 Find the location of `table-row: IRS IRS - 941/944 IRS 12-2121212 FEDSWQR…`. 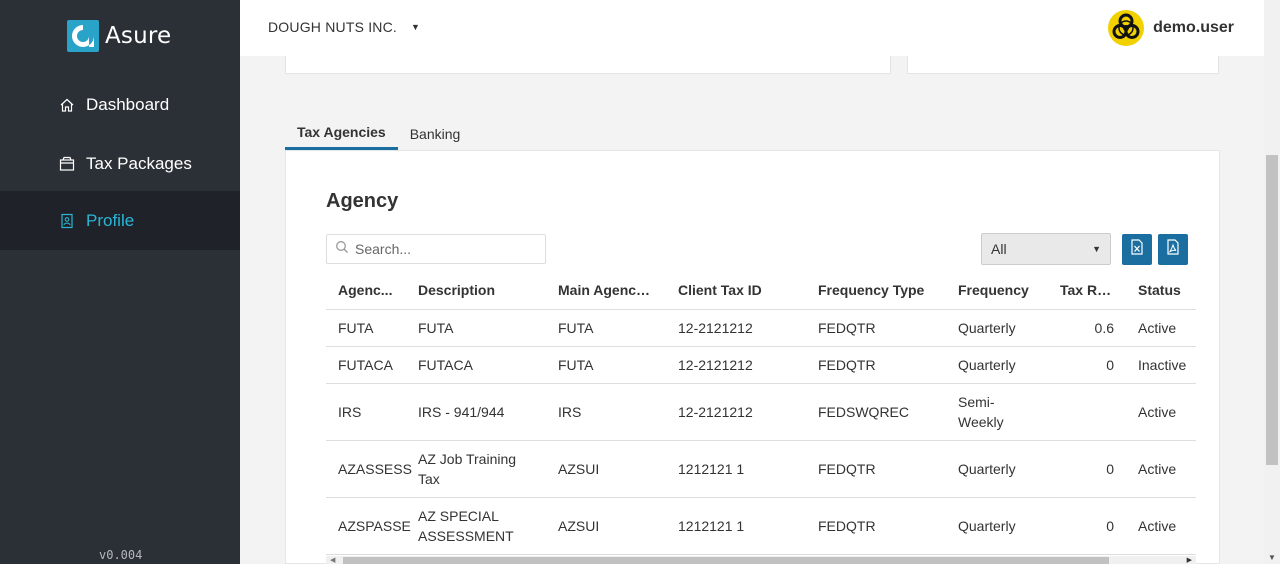

table-row: IRS IRS - 941/944 IRS 12-2121212 FEDSWQR… is located at coordinates (761, 412).